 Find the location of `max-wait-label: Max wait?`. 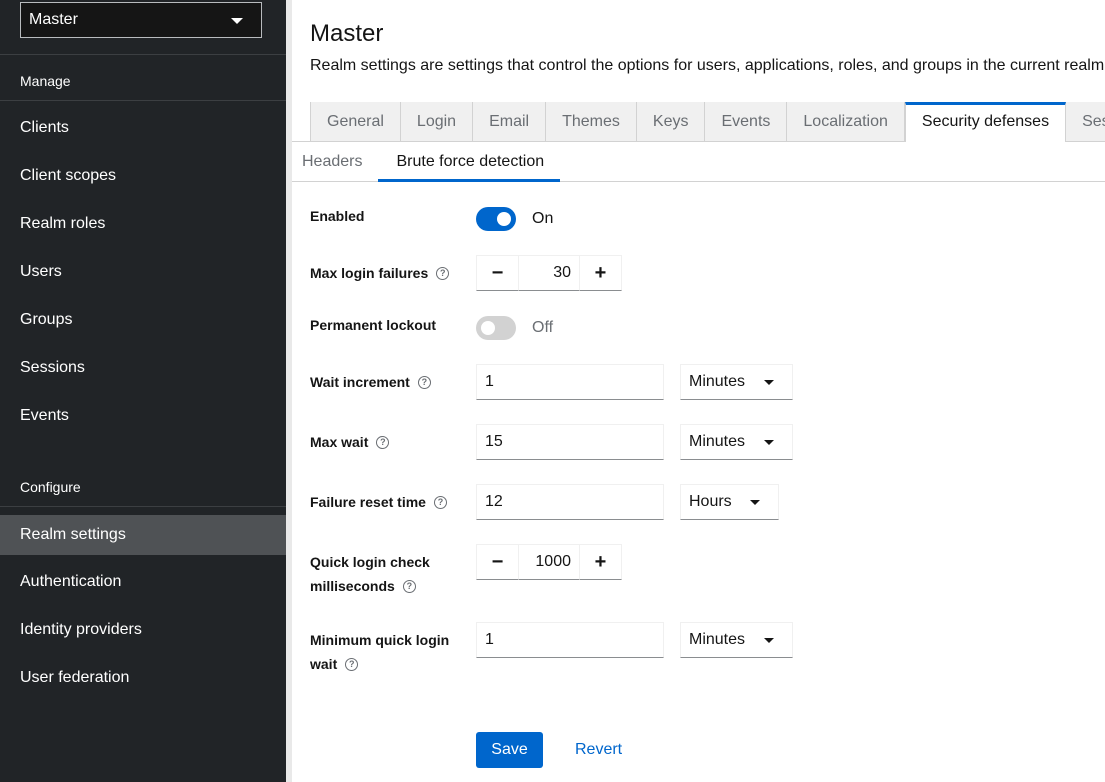

max-wait-label: Max wait? is located at coordinates (350, 442).